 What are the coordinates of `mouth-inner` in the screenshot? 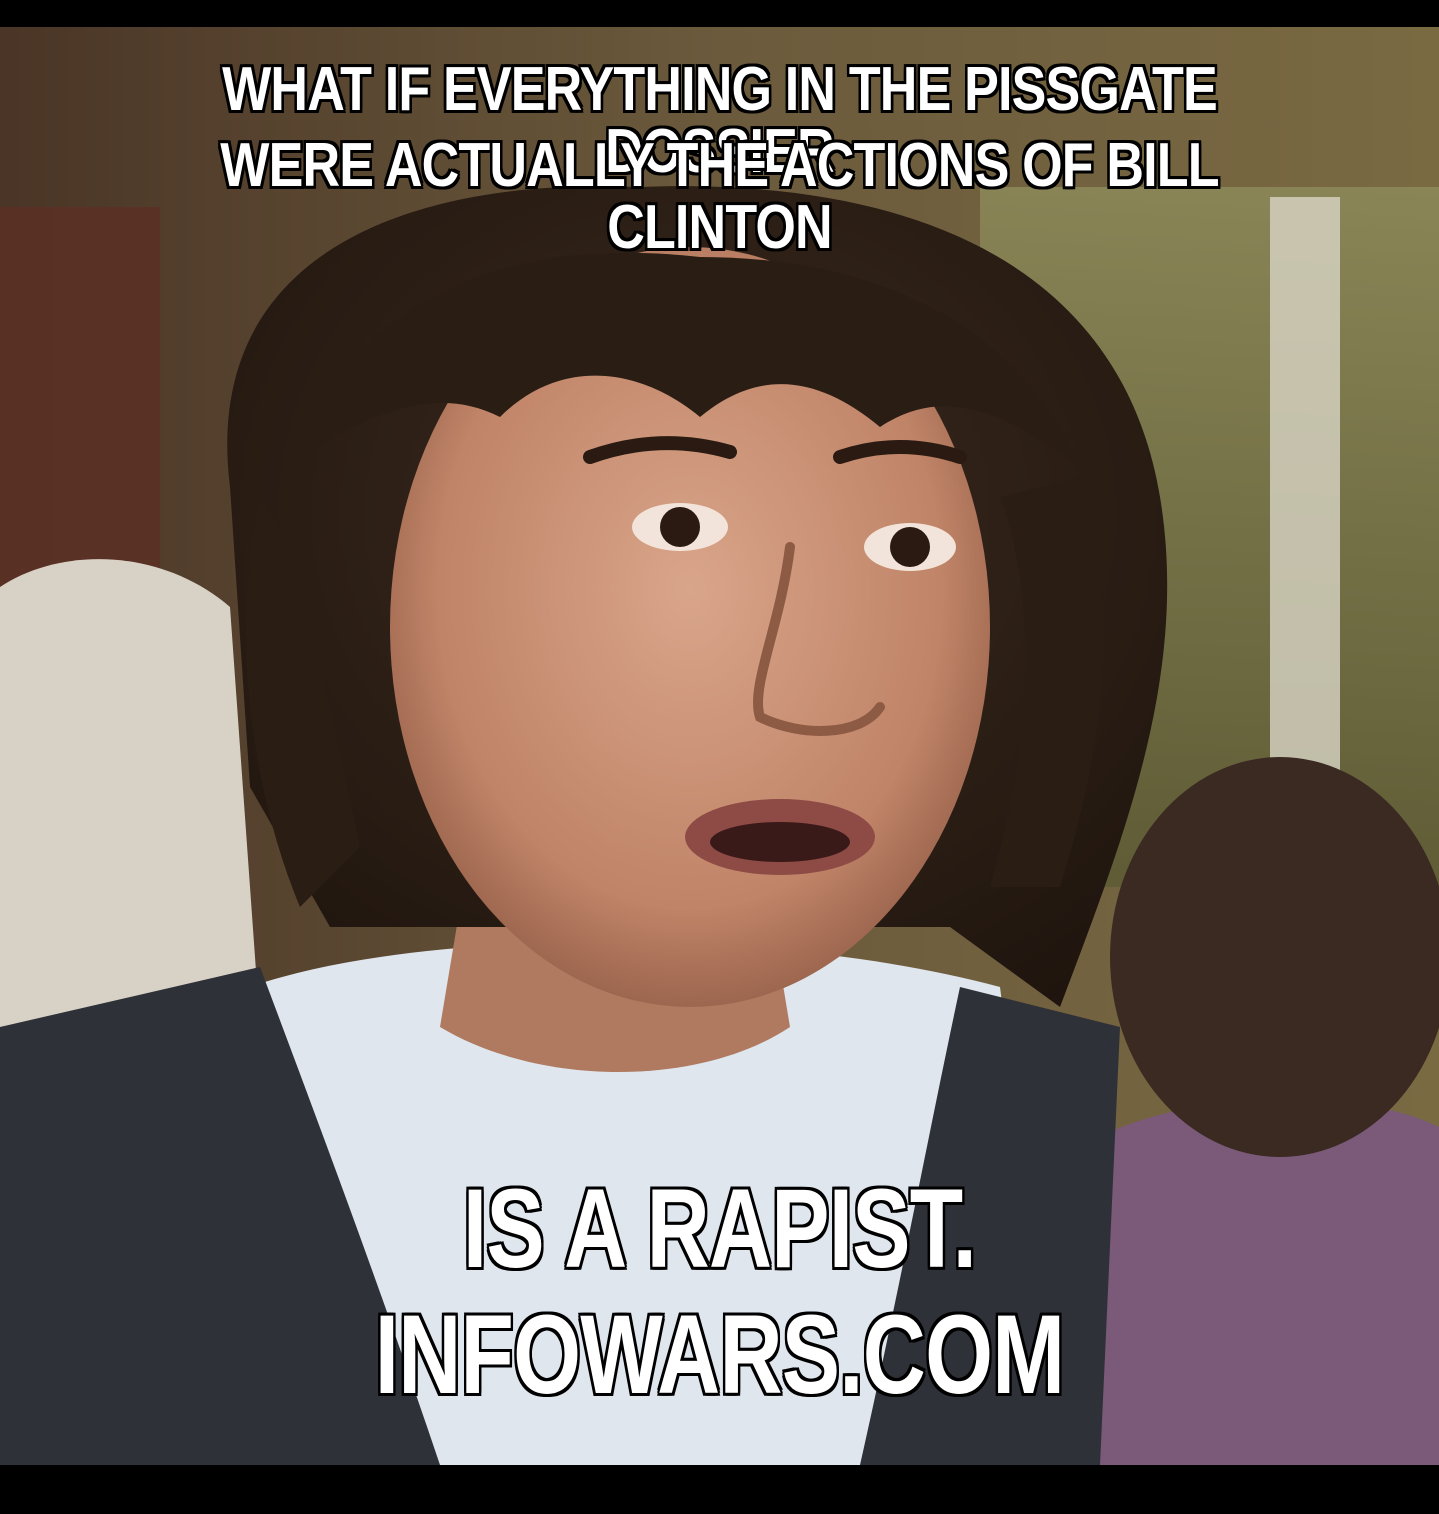 It's located at (780, 842).